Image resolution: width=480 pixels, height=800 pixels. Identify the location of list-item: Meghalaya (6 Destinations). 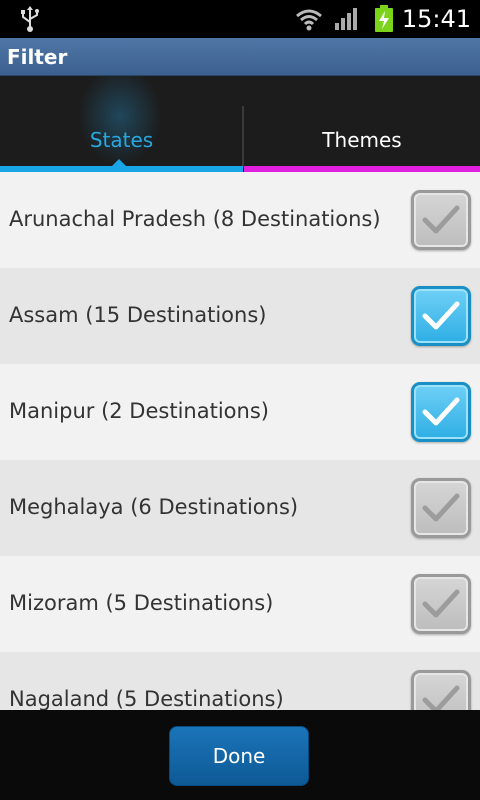
(240, 508).